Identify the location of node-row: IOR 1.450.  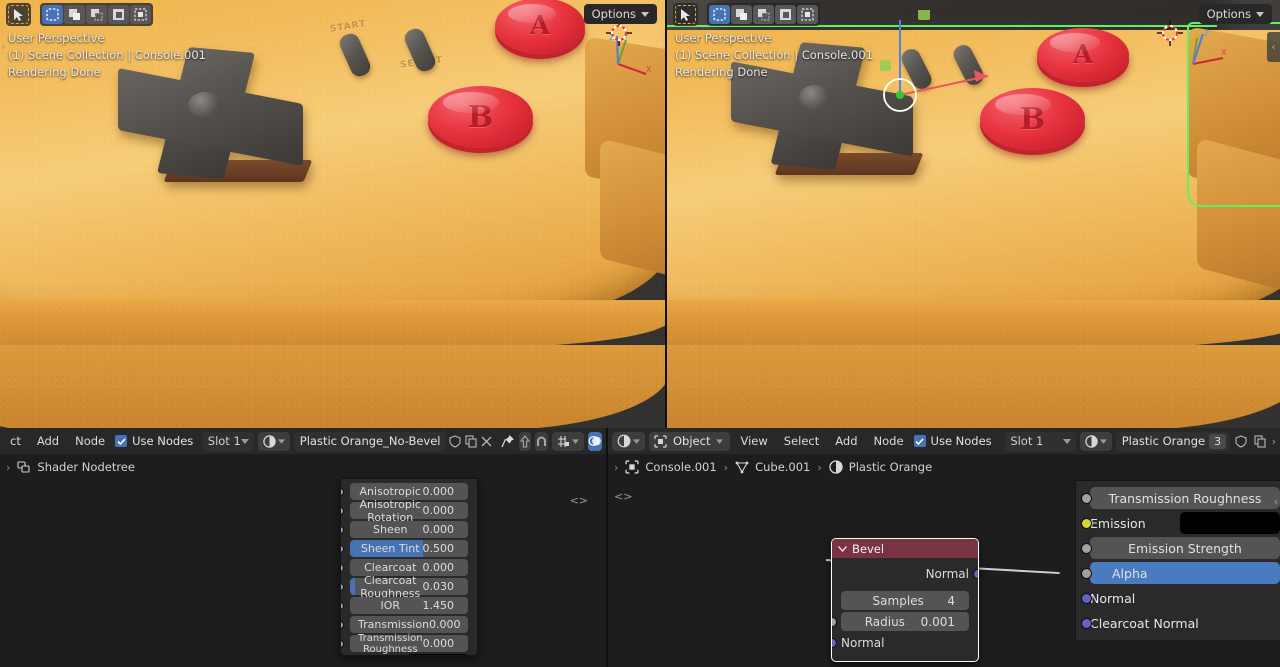
(404, 605).